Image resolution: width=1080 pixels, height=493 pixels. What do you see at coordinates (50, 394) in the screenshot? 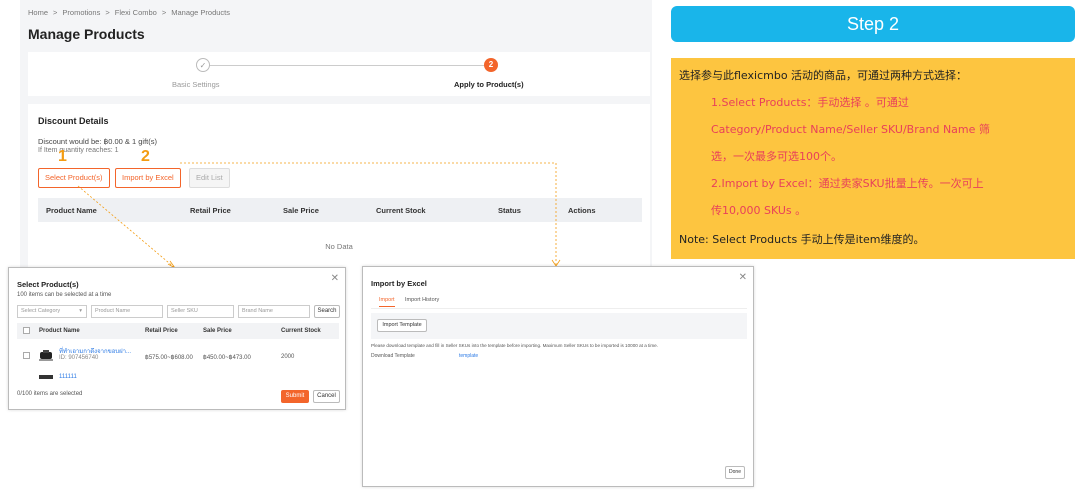
I see `selected-count: 0/100 items are selected` at bounding box center [50, 394].